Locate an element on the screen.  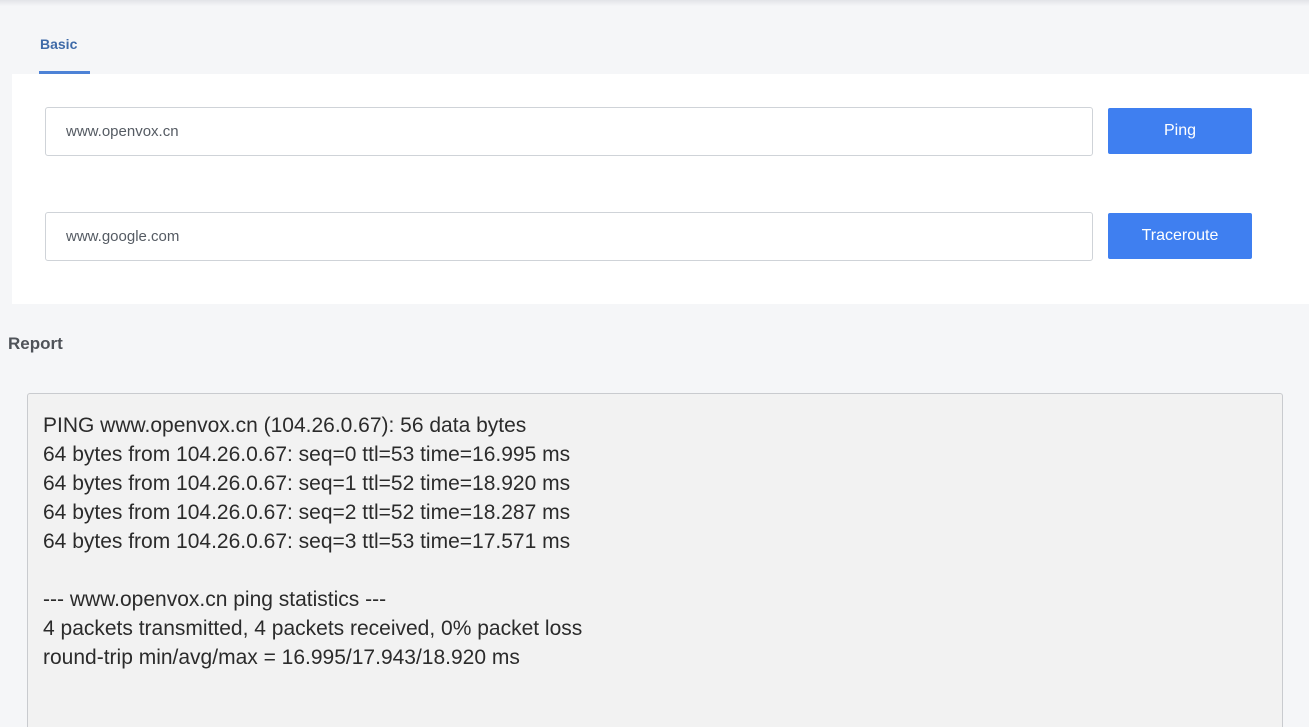
tab-bar: Basic is located at coordinates (654, 37).